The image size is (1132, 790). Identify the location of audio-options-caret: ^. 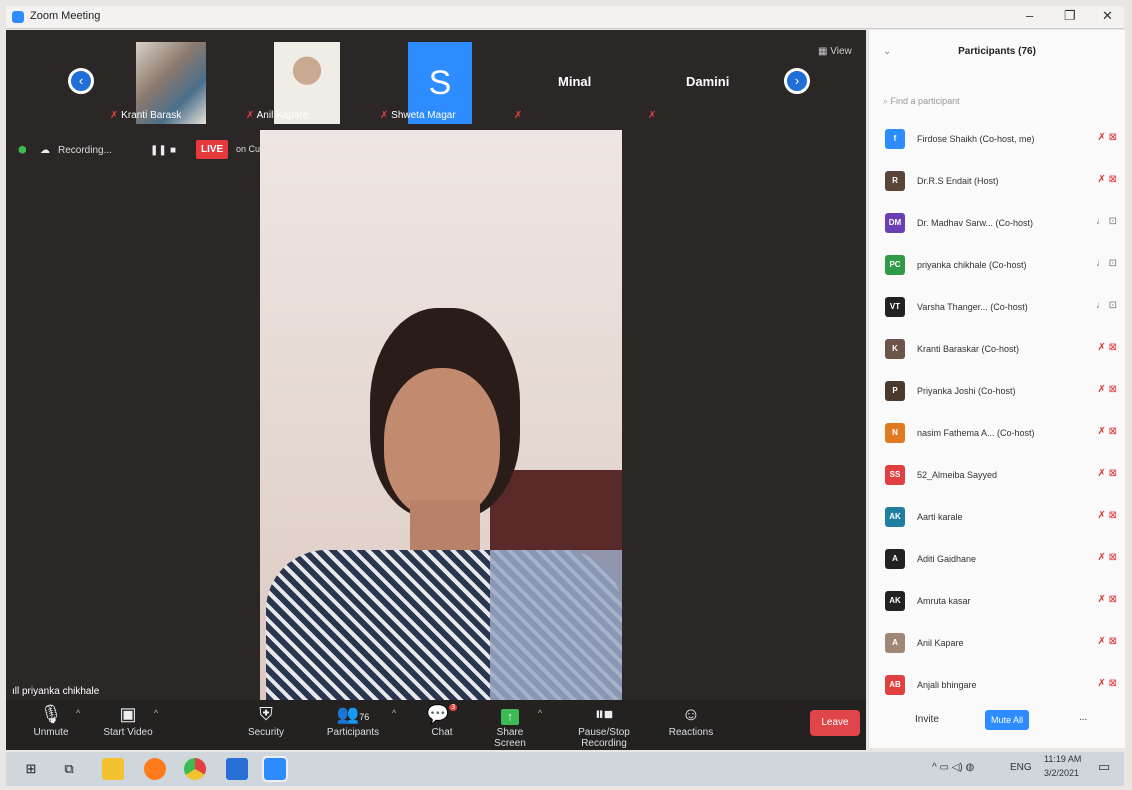
(78, 713).